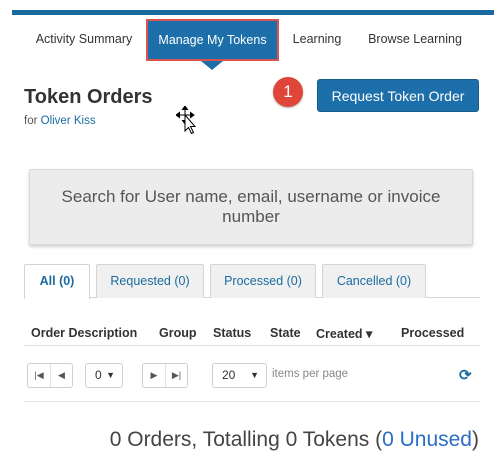  I want to click on items-per-page-label: items per page, so click(310, 374).